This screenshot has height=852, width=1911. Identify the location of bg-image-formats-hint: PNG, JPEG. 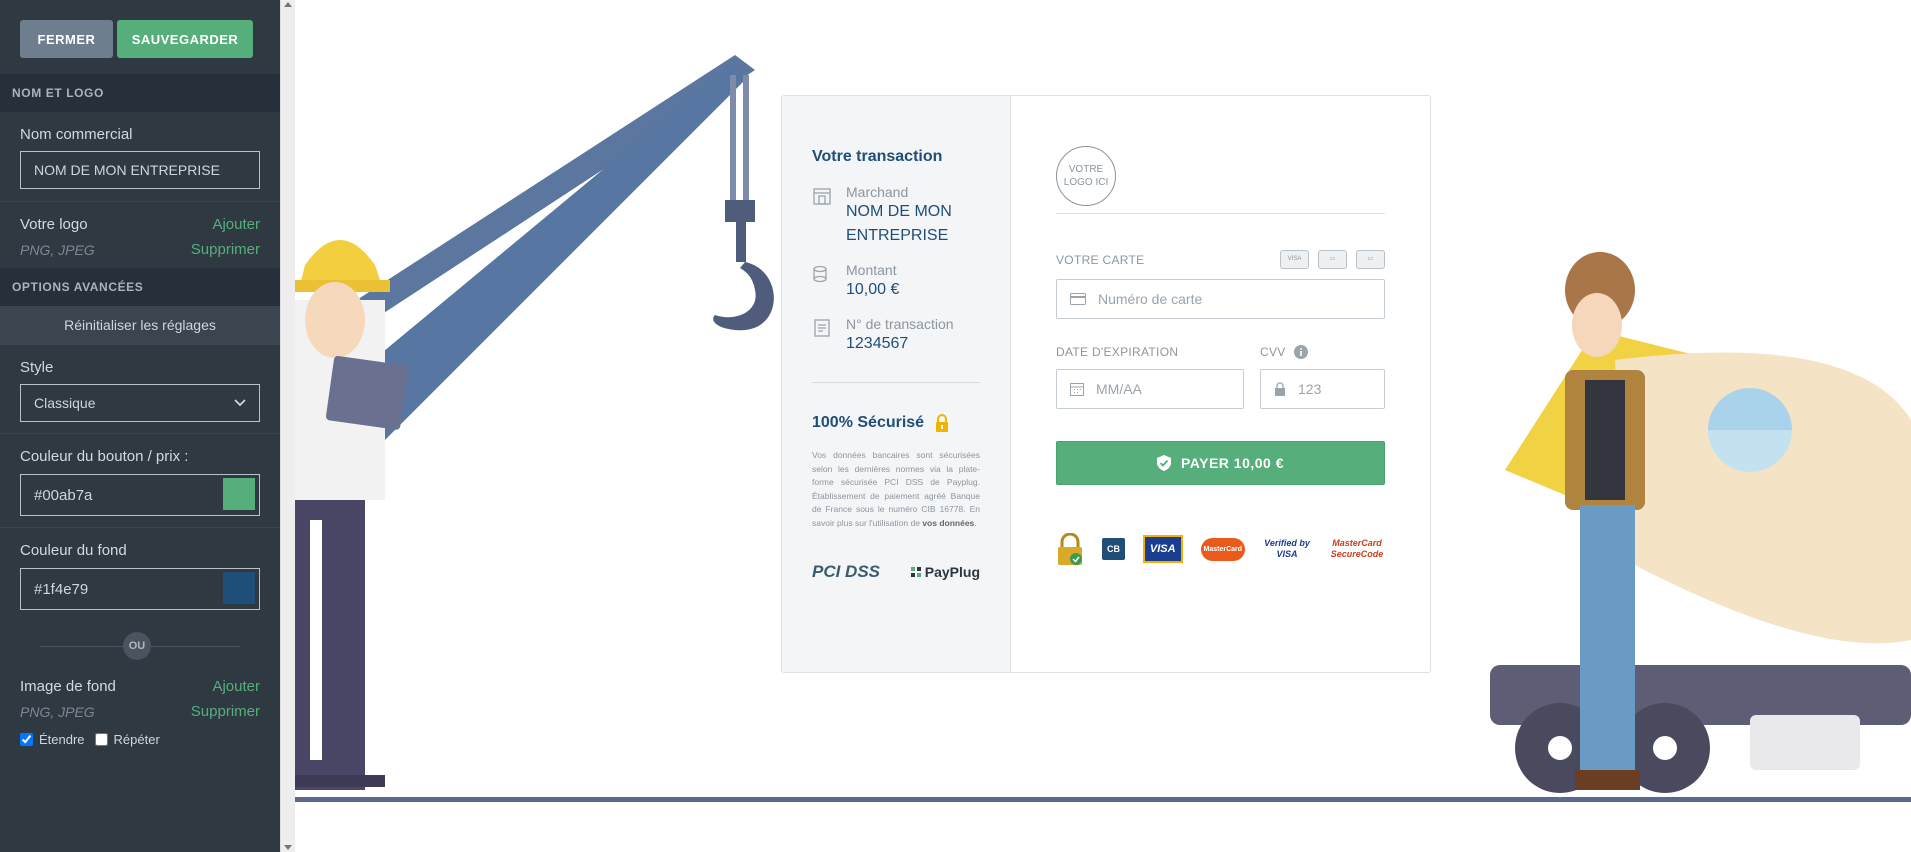
(57, 711).